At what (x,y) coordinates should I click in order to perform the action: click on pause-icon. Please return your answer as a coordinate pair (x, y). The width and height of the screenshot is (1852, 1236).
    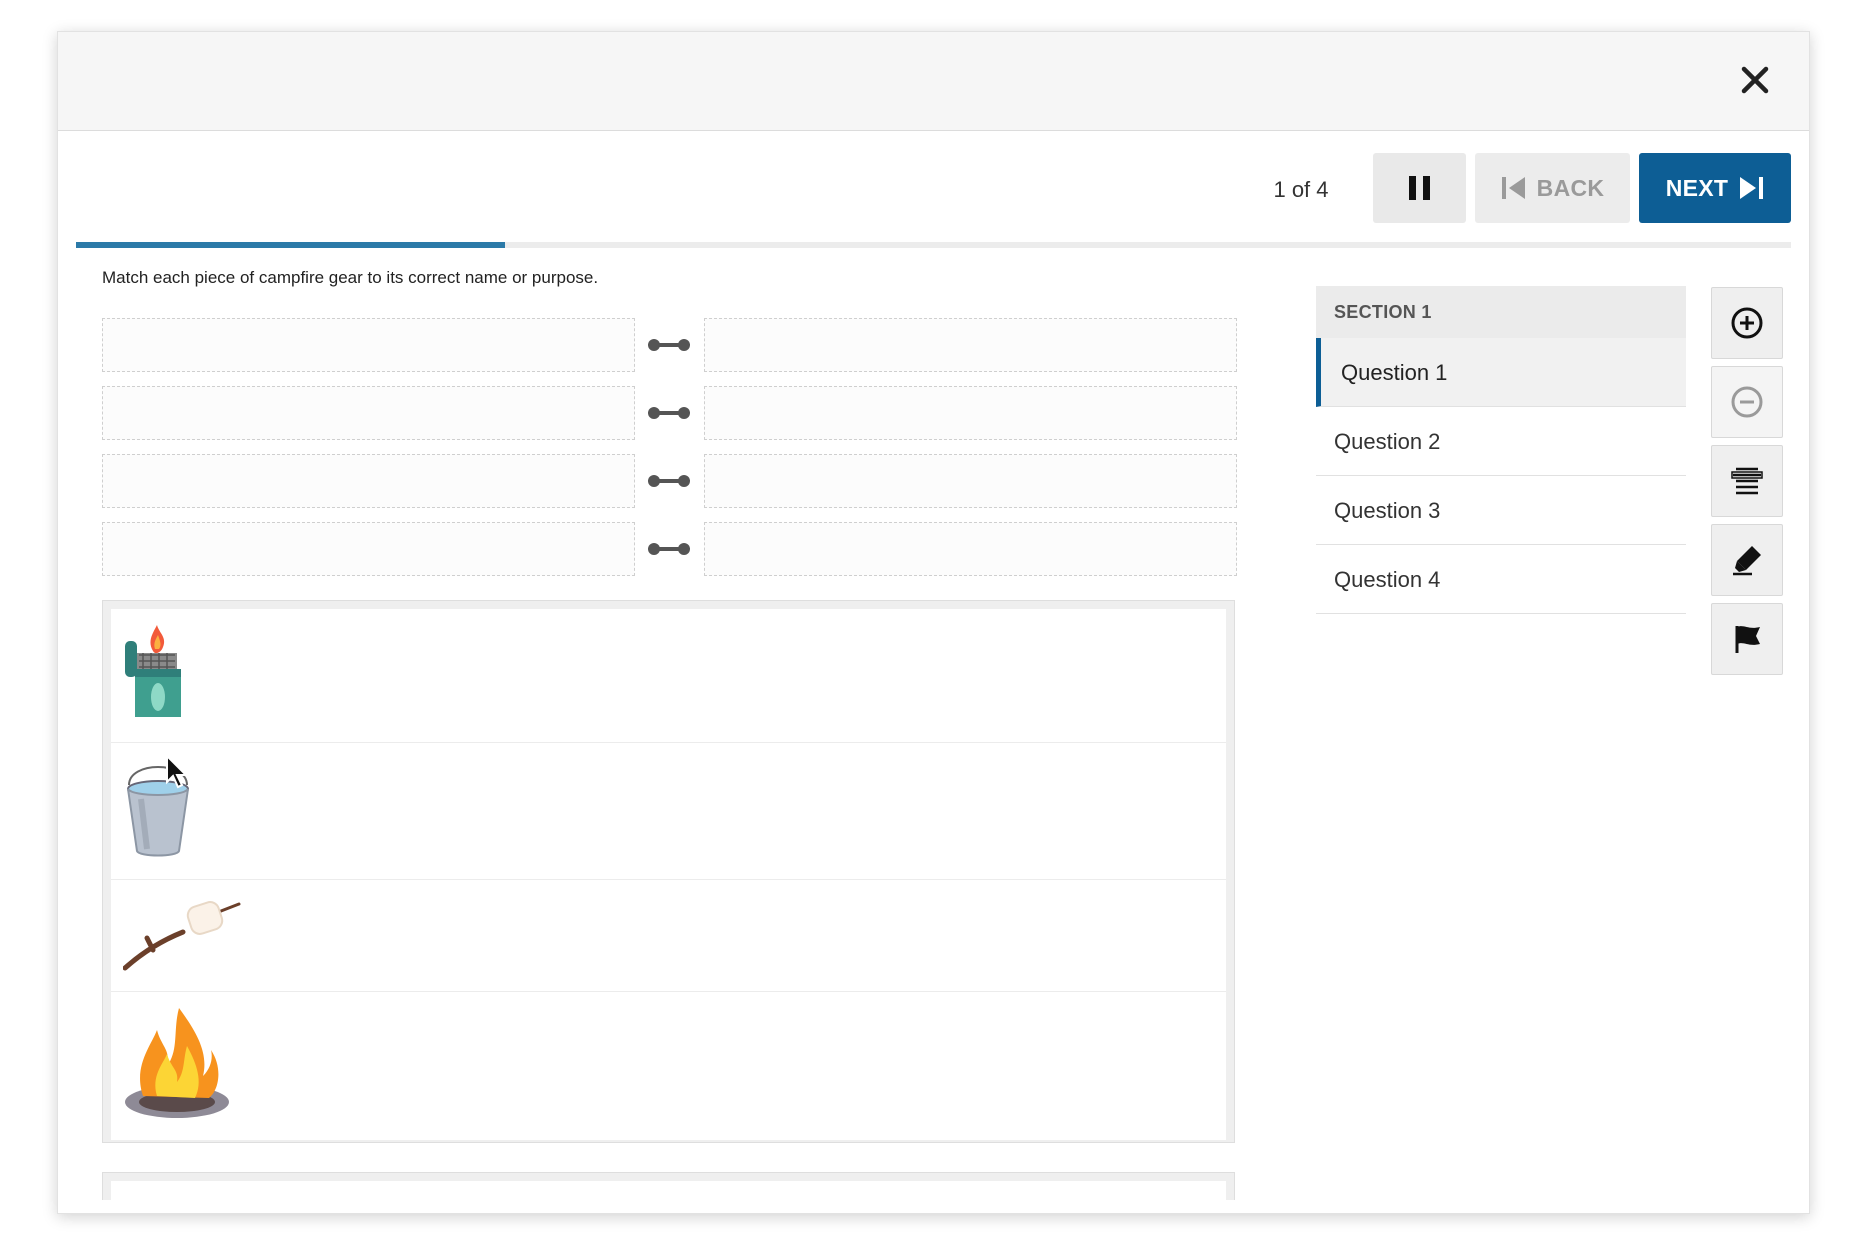
    Looking at the image, I should click on (1419, 188).